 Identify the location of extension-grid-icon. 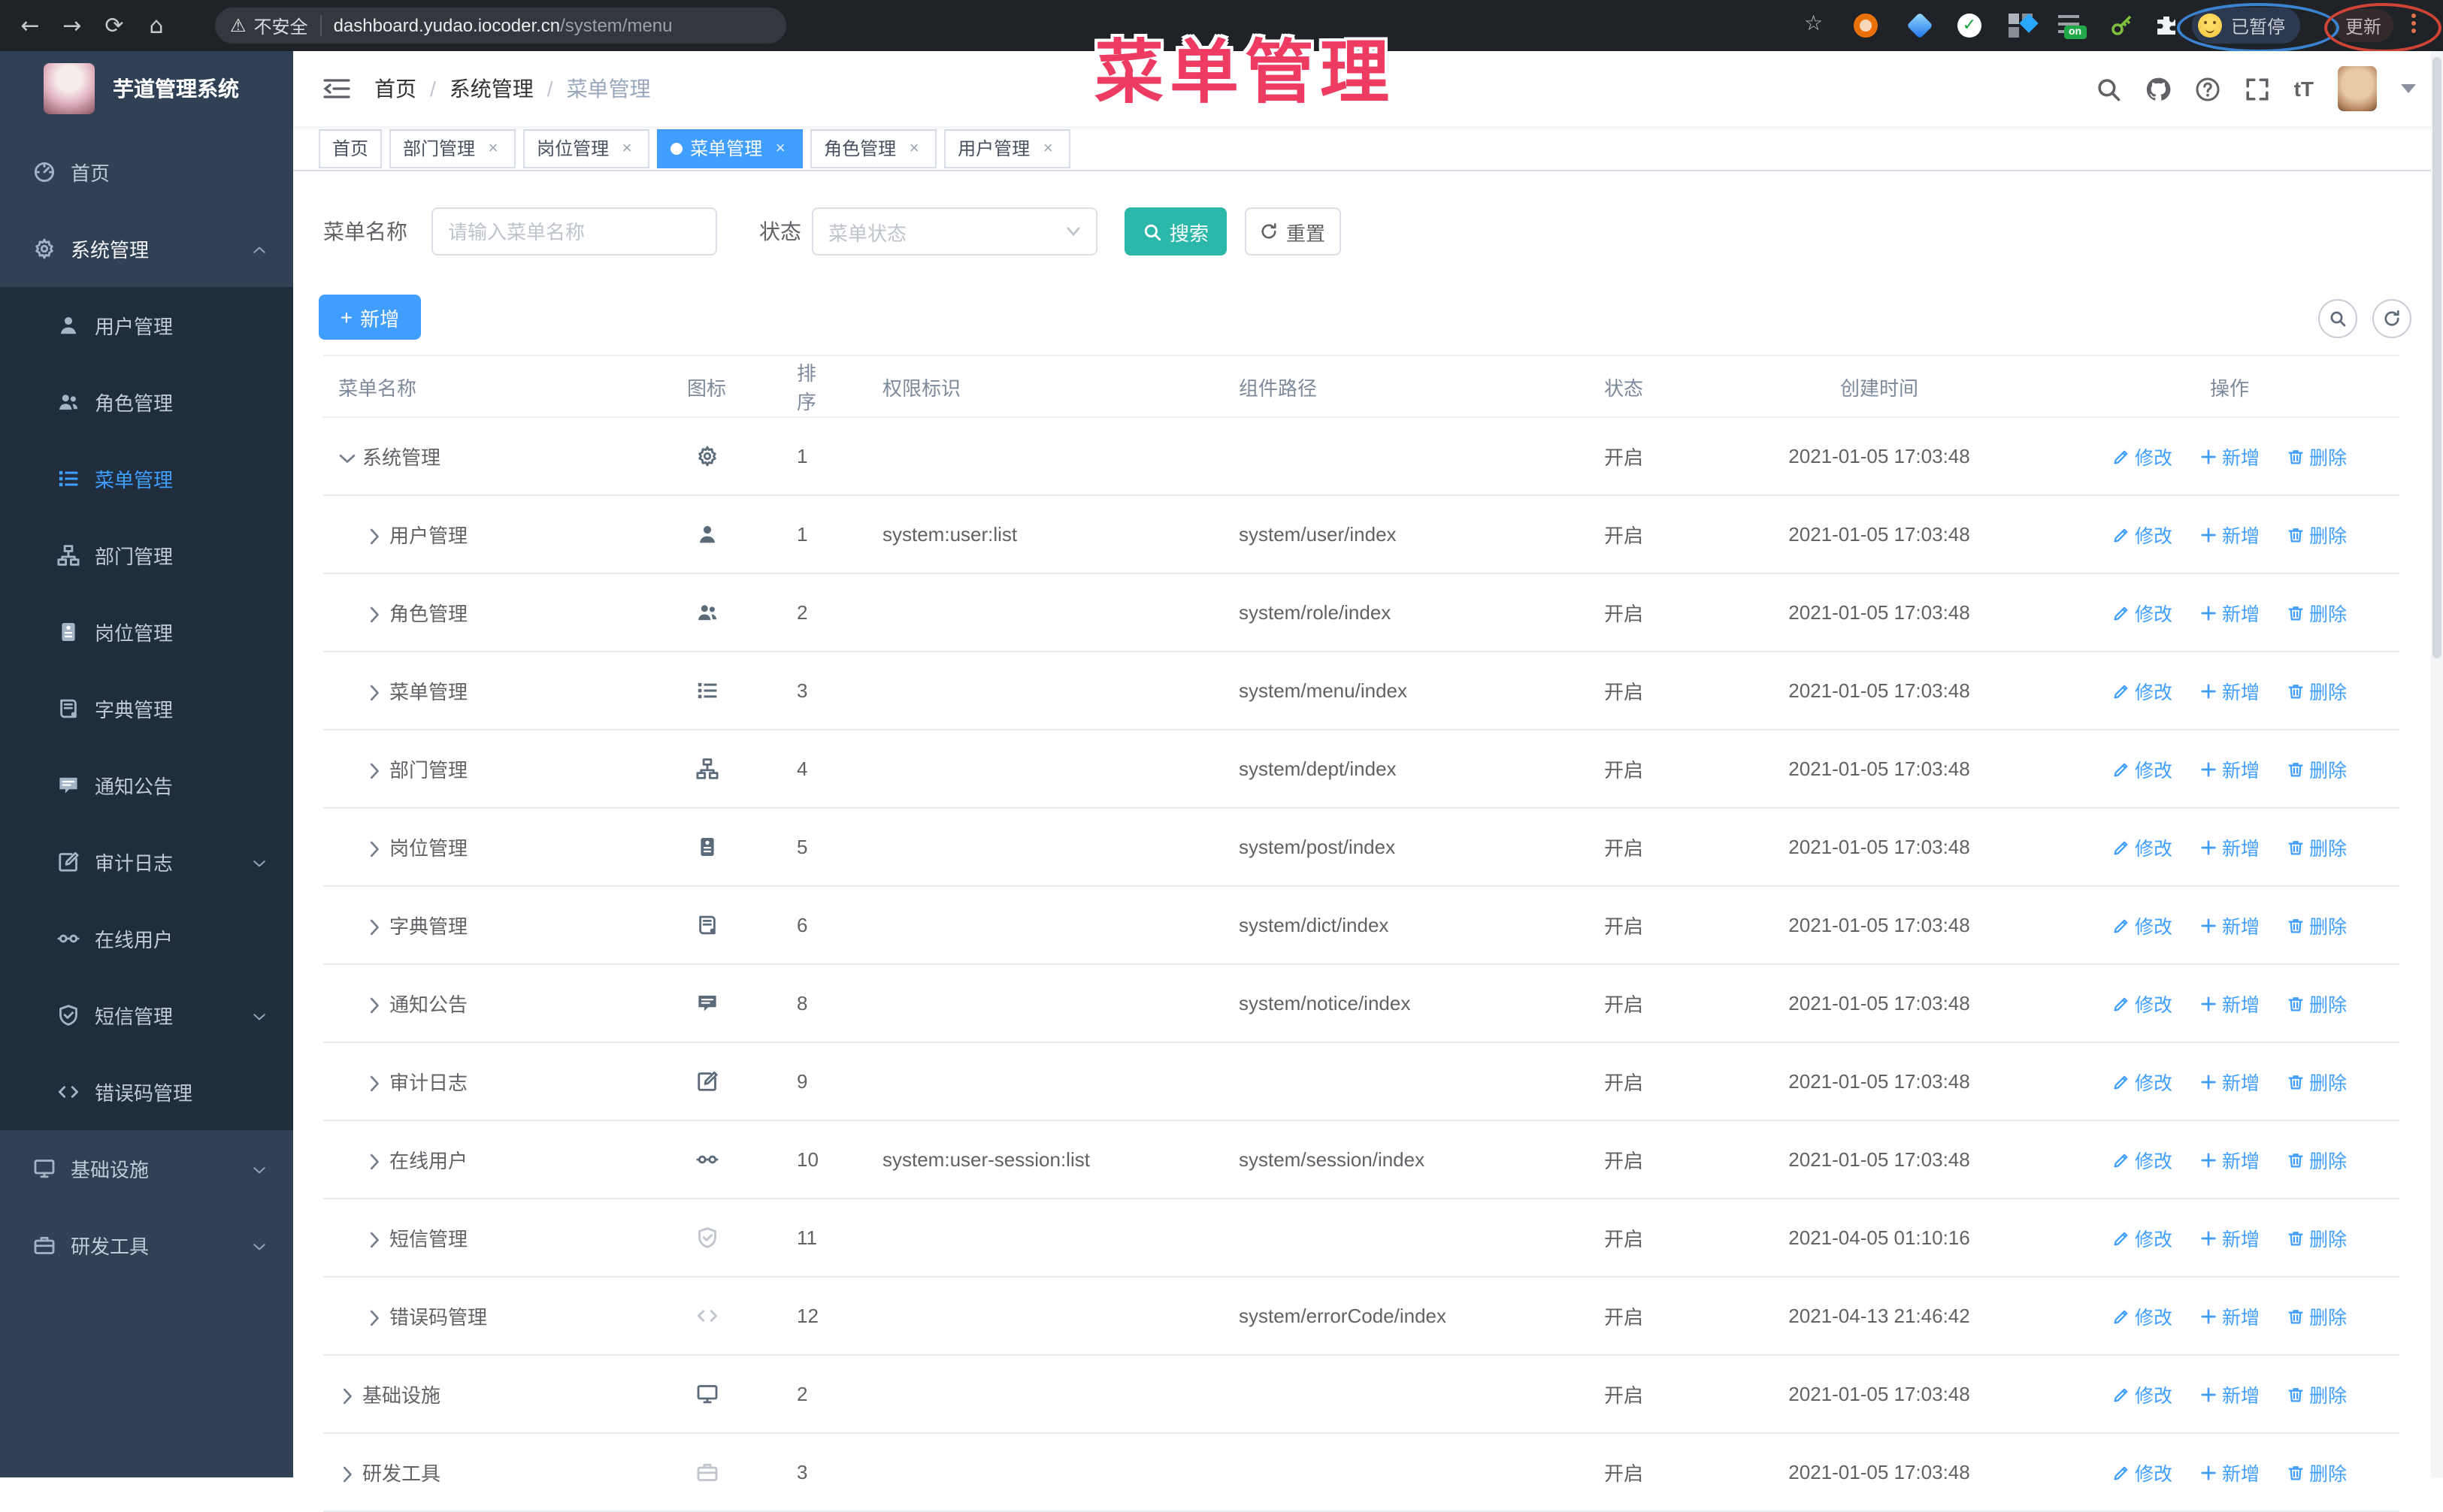
(2024, 26).